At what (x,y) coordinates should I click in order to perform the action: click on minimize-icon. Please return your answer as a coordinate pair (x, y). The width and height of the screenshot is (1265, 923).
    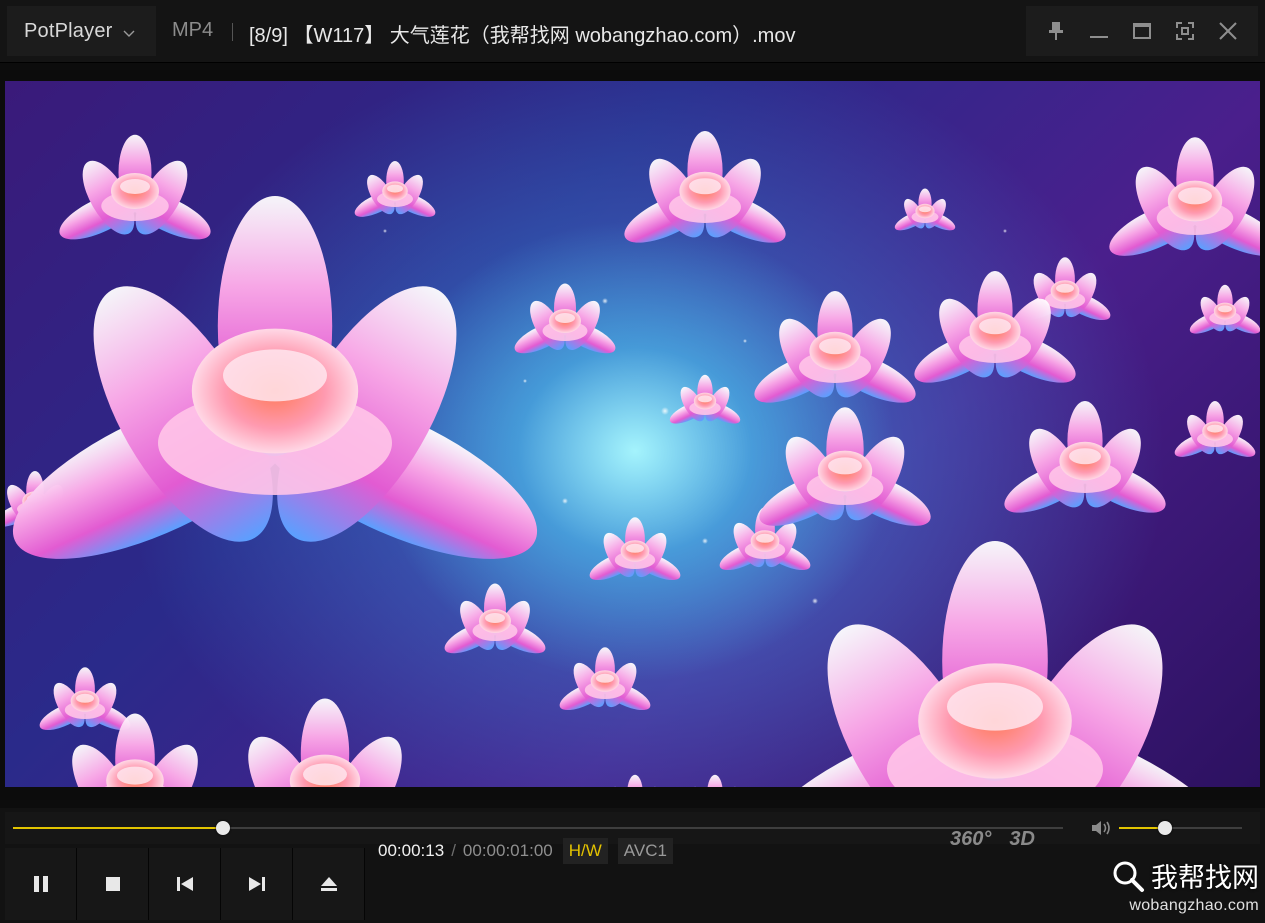
    Looking at the image, I should click on (1098, 37).